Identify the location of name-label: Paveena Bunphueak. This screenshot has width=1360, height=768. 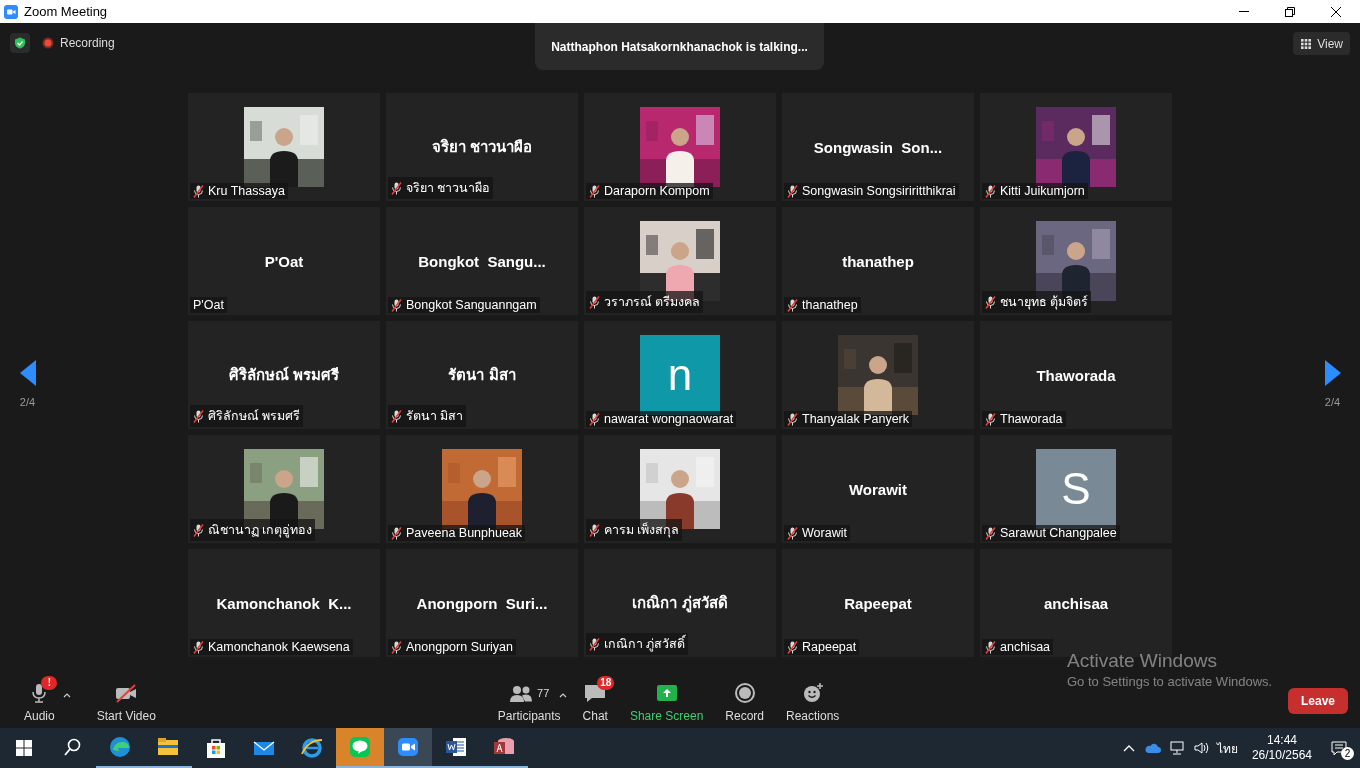
(464, 533).